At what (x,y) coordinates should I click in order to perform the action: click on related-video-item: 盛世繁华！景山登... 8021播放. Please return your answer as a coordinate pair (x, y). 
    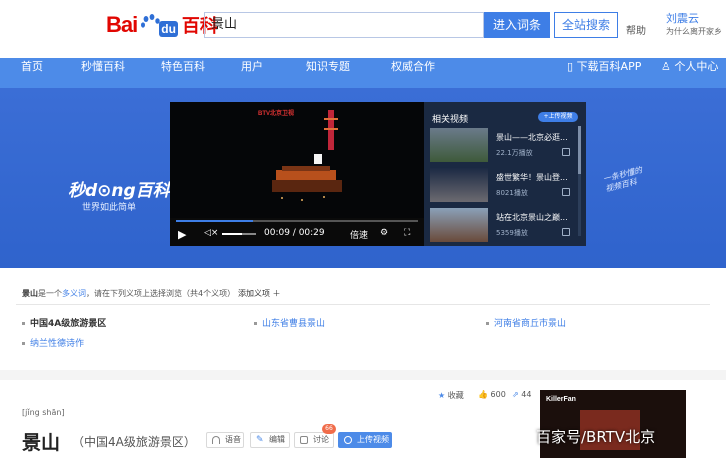
    Looking at the image, I should click on (505, 186).